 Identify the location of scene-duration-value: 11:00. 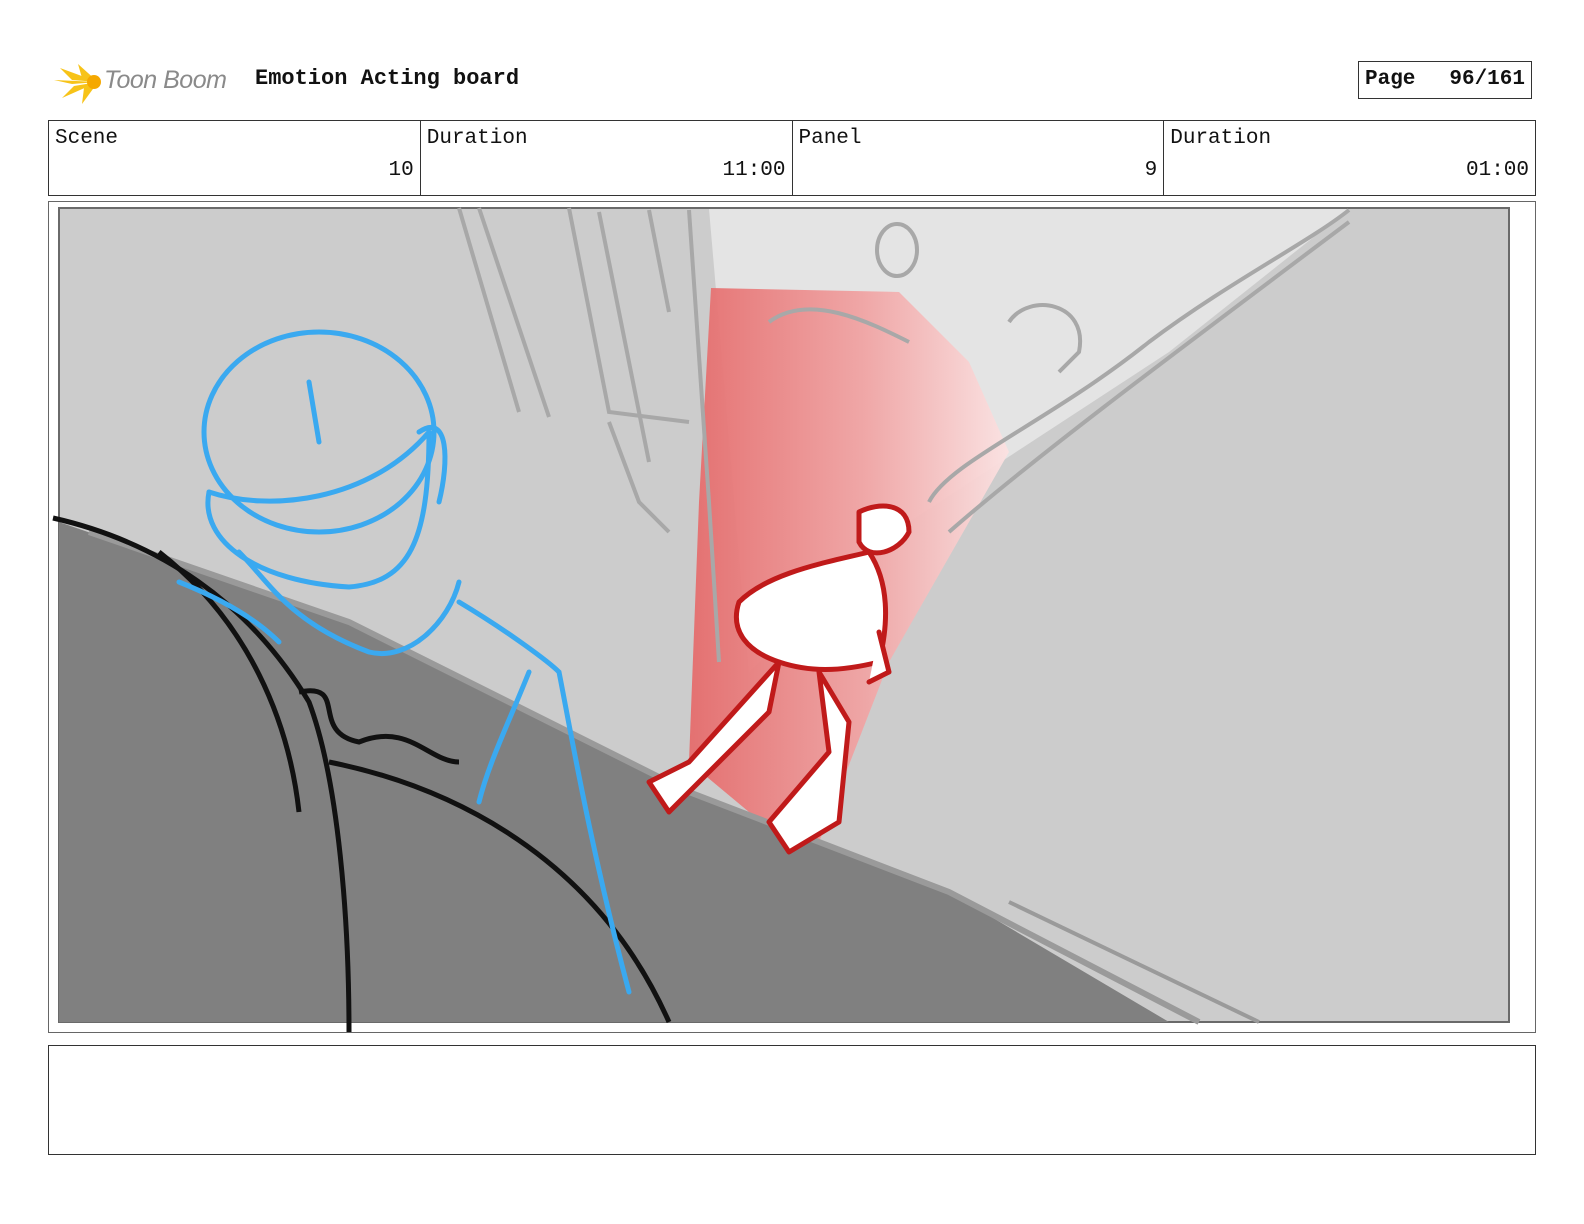
(754, 170).